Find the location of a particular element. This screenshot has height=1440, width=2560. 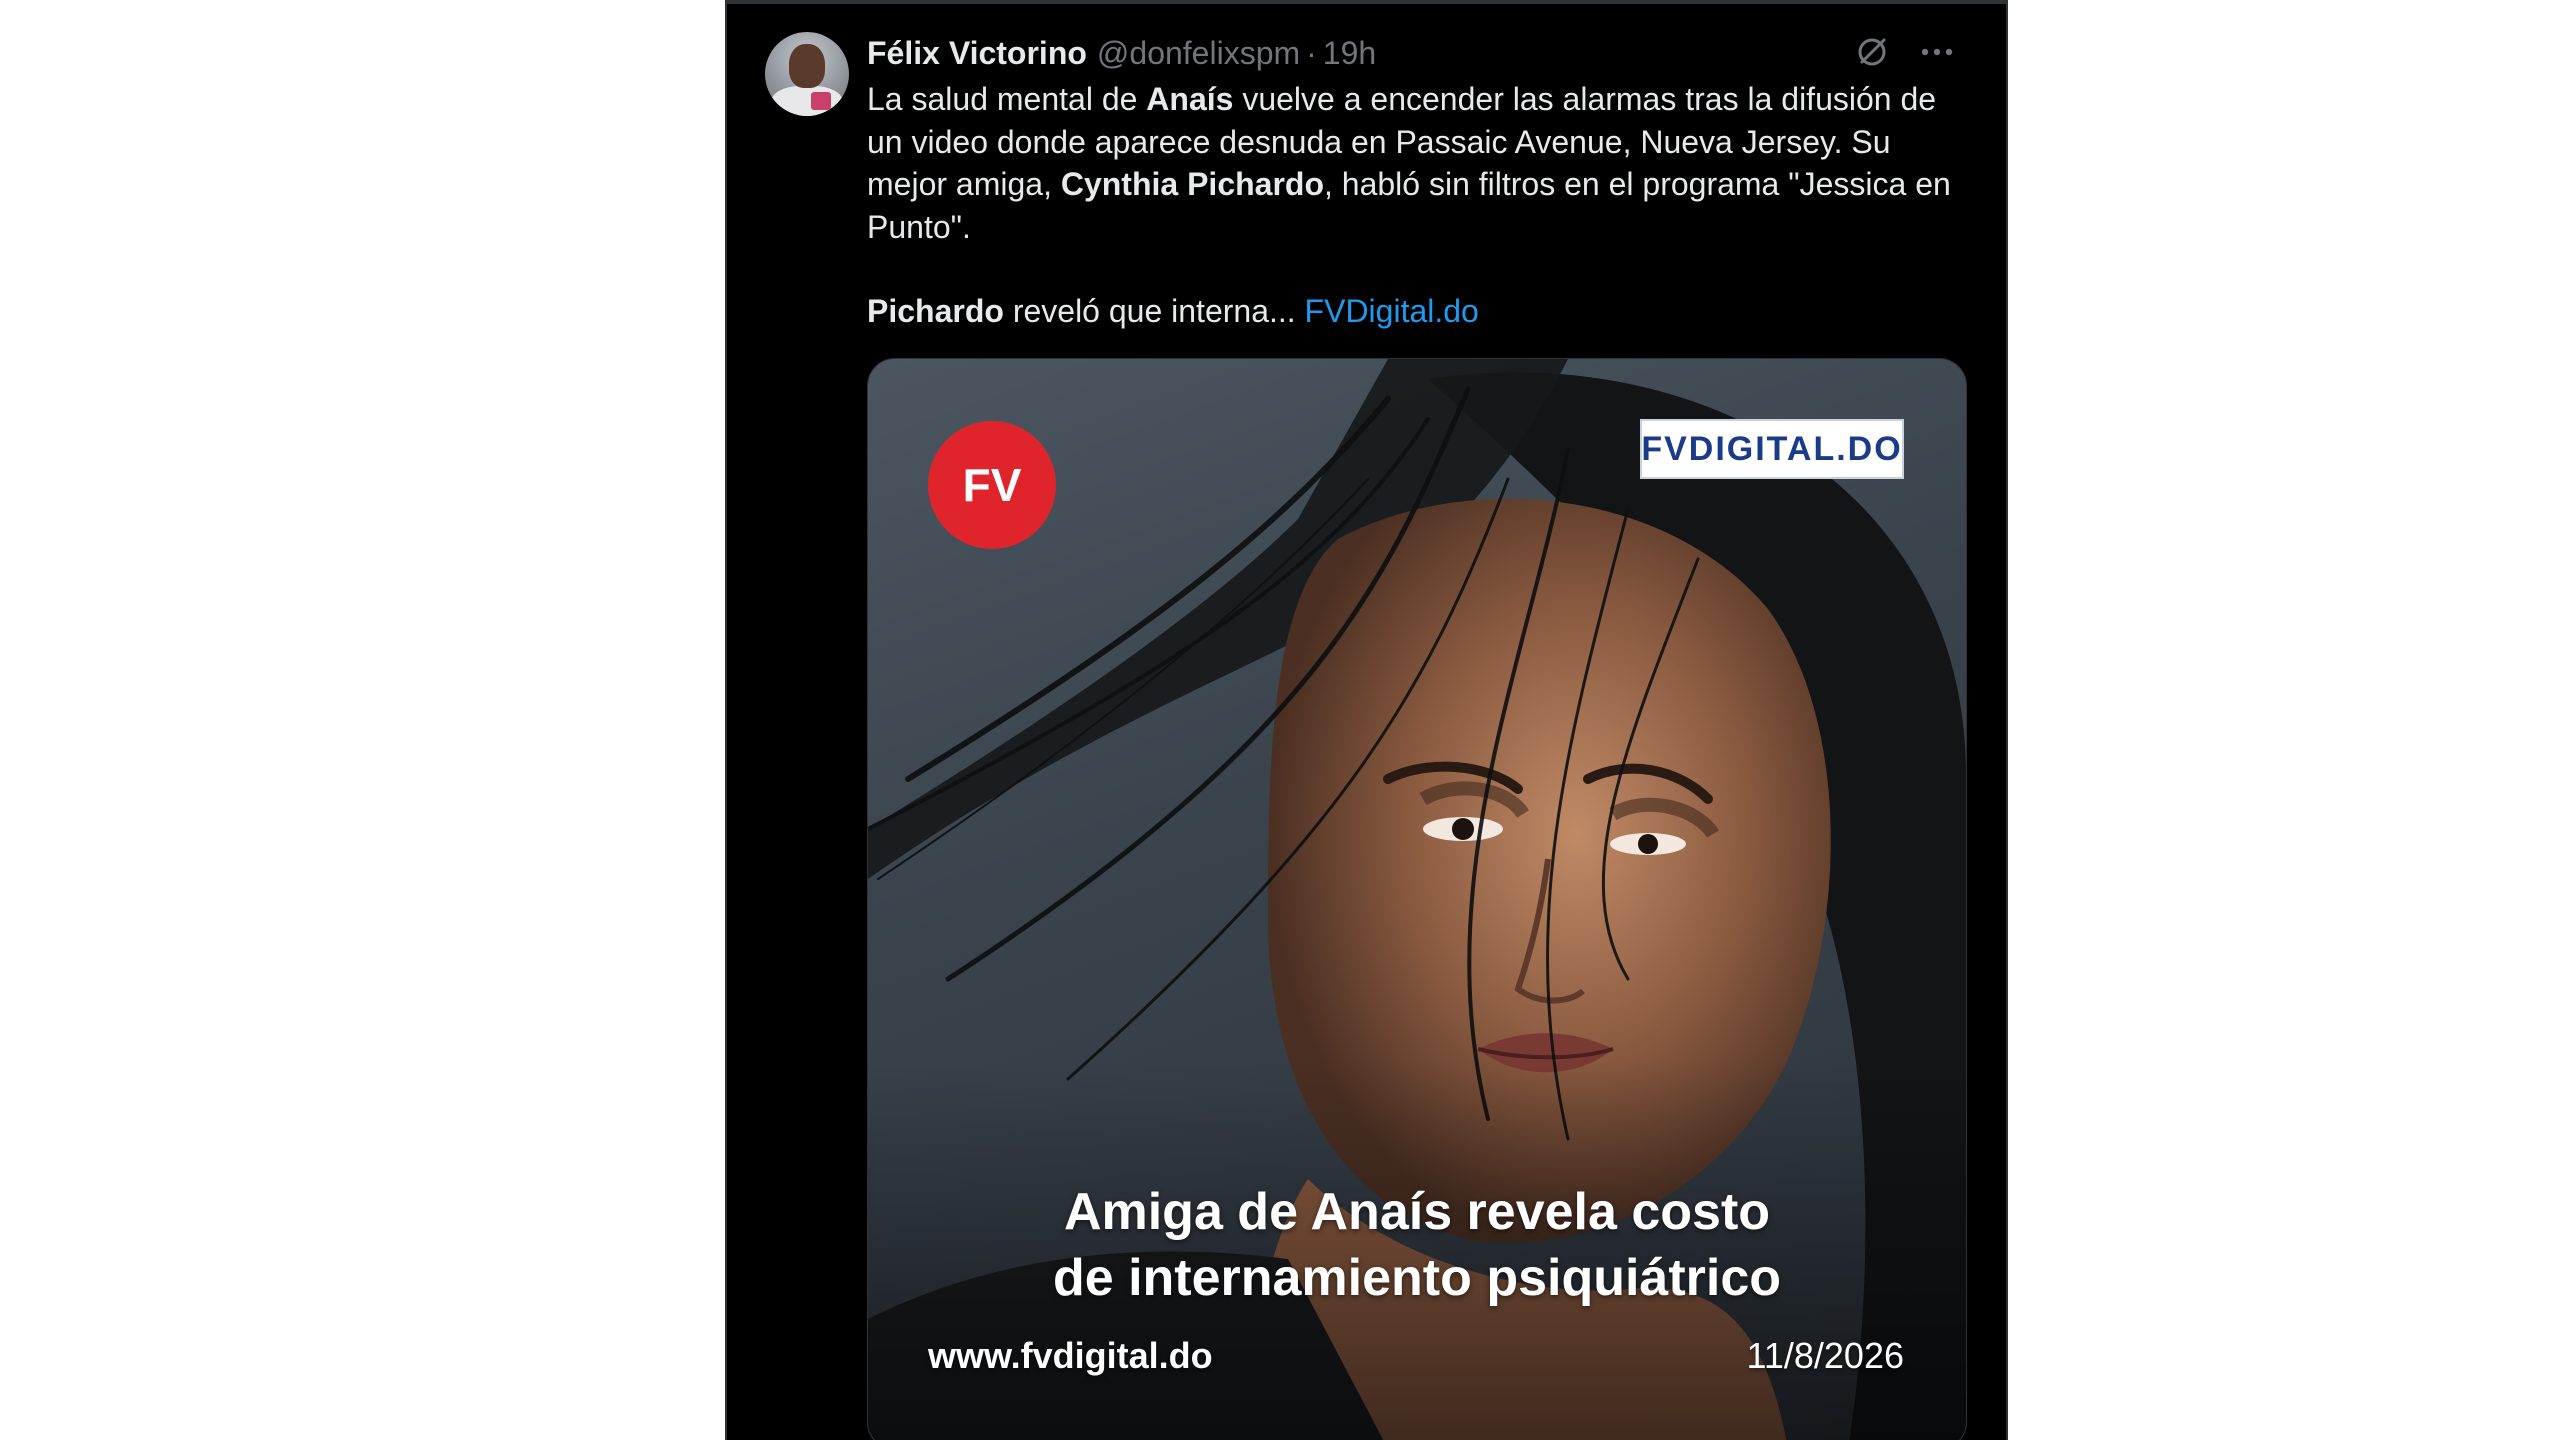

tweet-header: Félix Victorino @donfelixspm · 19h is located at coordinates (1121, 53).